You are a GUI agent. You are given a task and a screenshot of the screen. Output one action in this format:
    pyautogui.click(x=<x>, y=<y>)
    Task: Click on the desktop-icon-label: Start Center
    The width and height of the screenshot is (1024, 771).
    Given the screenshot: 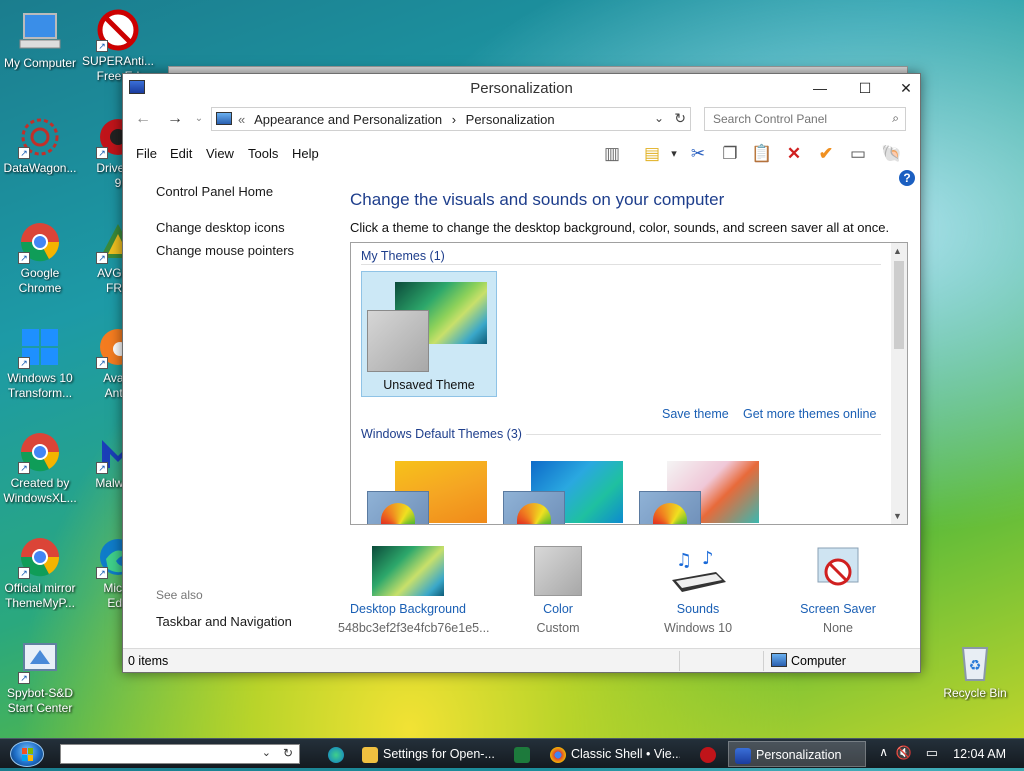 What is the action you would take?
    pyautogui.click(x=40, y=708)
    